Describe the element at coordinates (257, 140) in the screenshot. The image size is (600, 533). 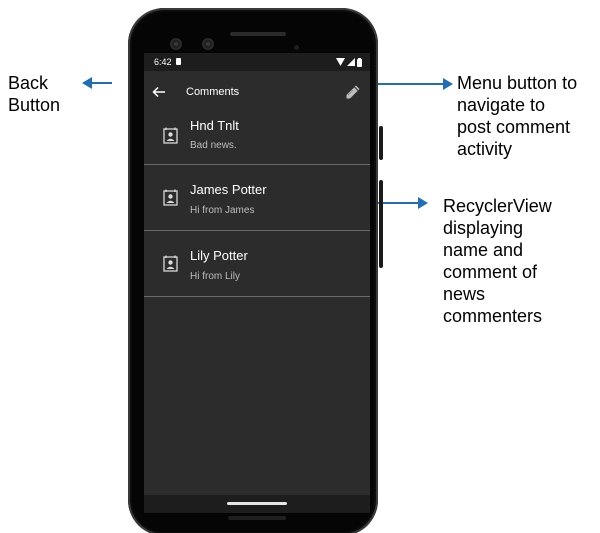
I see `list-item: Hnd Tnlt Bad news.` at that location.